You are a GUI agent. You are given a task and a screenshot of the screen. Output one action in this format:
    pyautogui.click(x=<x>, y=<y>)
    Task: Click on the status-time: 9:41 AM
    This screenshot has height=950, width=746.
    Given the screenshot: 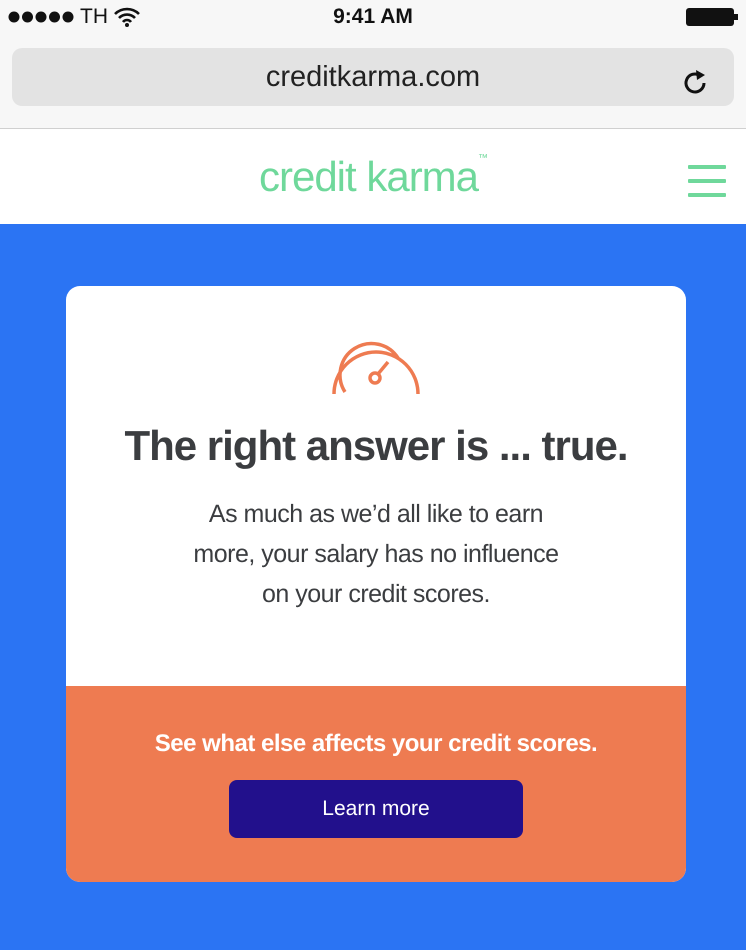 What is the action you would take?
    pyautogui.click(x=373, y=17)
    